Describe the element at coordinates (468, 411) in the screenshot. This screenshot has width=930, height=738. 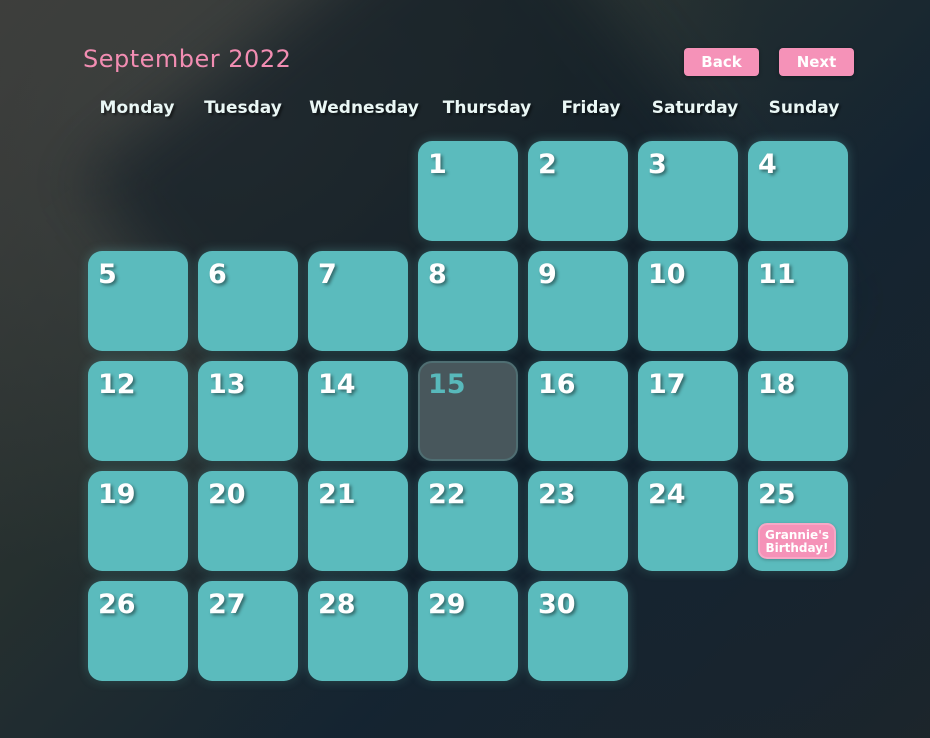
I see `day-cell-today: 15` at that location.